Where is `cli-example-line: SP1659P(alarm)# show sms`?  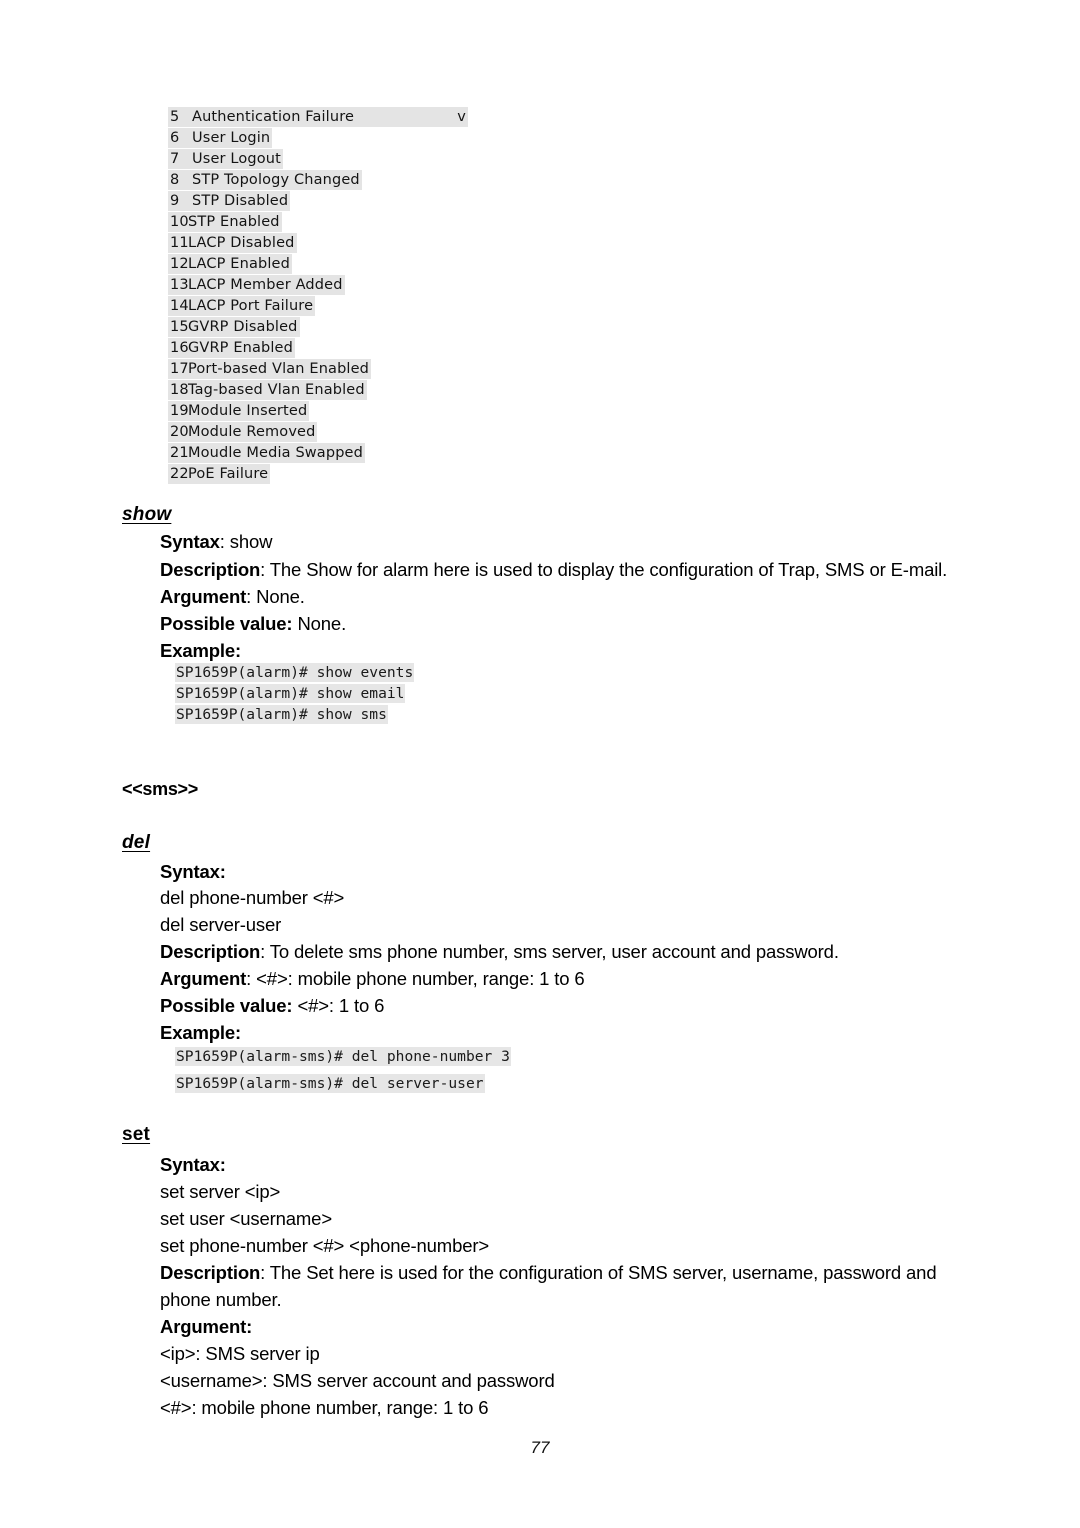
cli-example-line: SP1659P(alarm)# show sms is located at coordinates (281, 714).